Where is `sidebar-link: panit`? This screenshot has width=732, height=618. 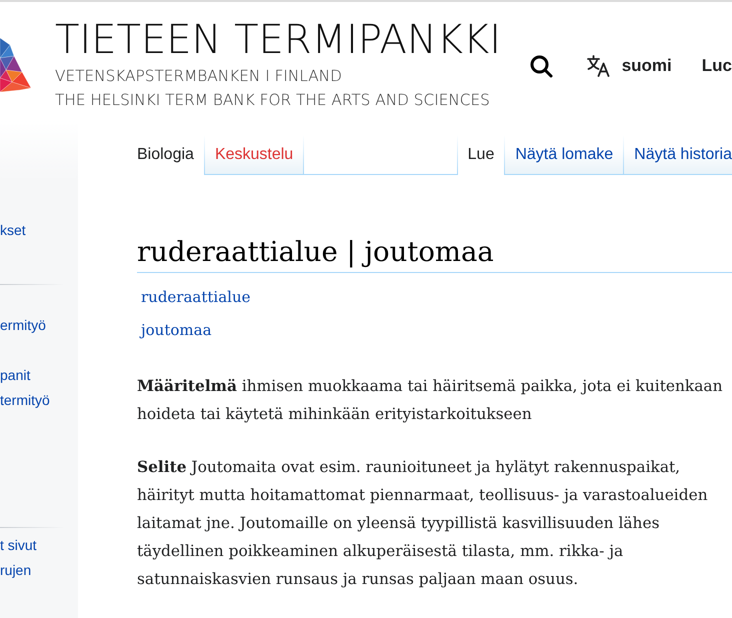 sidebar-link: panit is located at coordinates (15, 375).